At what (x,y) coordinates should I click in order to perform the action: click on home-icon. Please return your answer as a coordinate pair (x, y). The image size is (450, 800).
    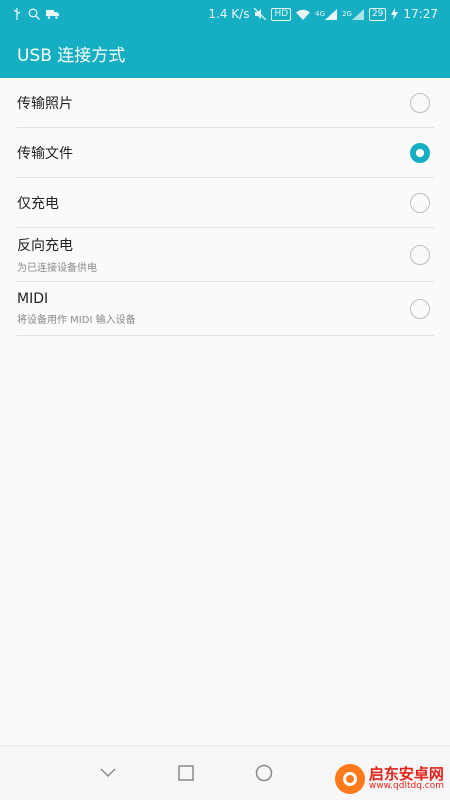
    Looking at the image, I should click on (264, 773).